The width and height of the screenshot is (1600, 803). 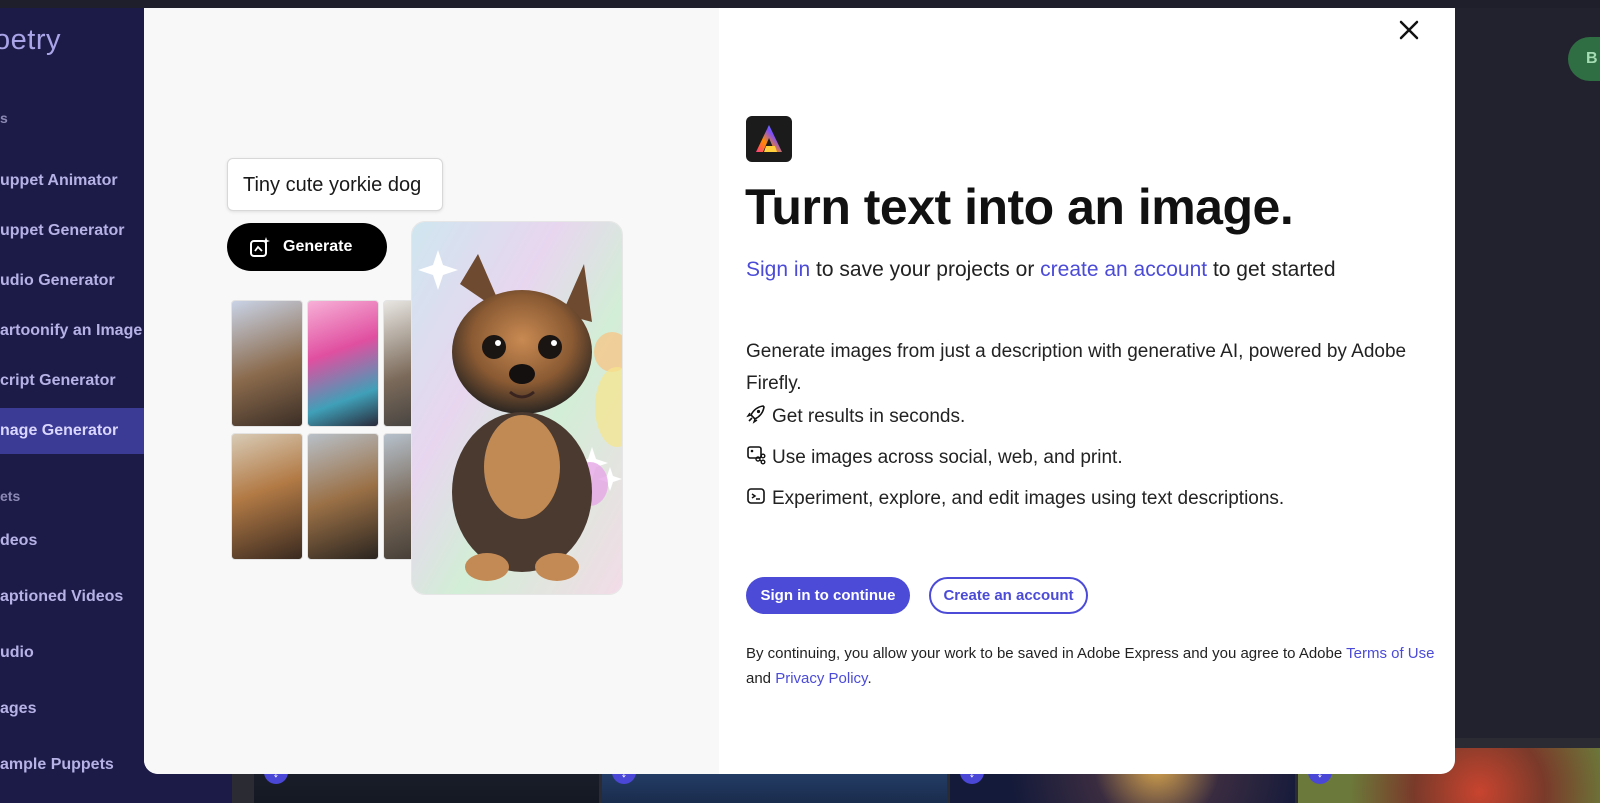 What do you see at coordinates (778, 269) in the screenshot?
I see `signin-link: Sign in` at bounding box center [778, 269].